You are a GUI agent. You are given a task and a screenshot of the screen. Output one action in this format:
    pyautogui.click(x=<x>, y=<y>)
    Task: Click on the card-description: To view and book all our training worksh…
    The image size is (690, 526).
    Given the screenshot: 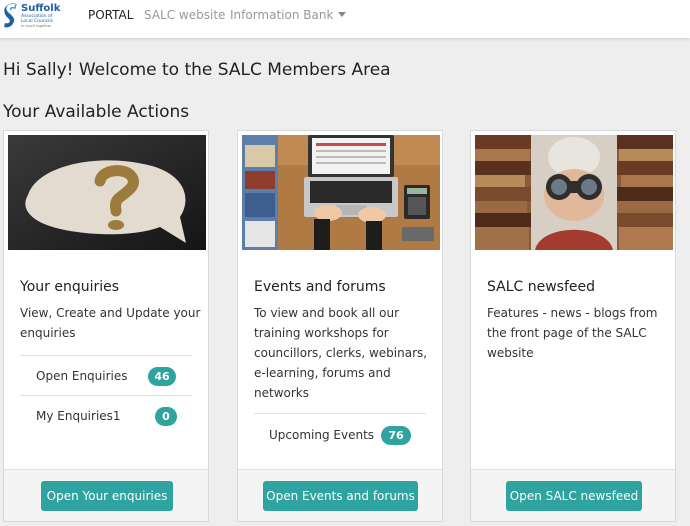 What is the action you would take?
    pyautogui.click(x=341, y=353)
    